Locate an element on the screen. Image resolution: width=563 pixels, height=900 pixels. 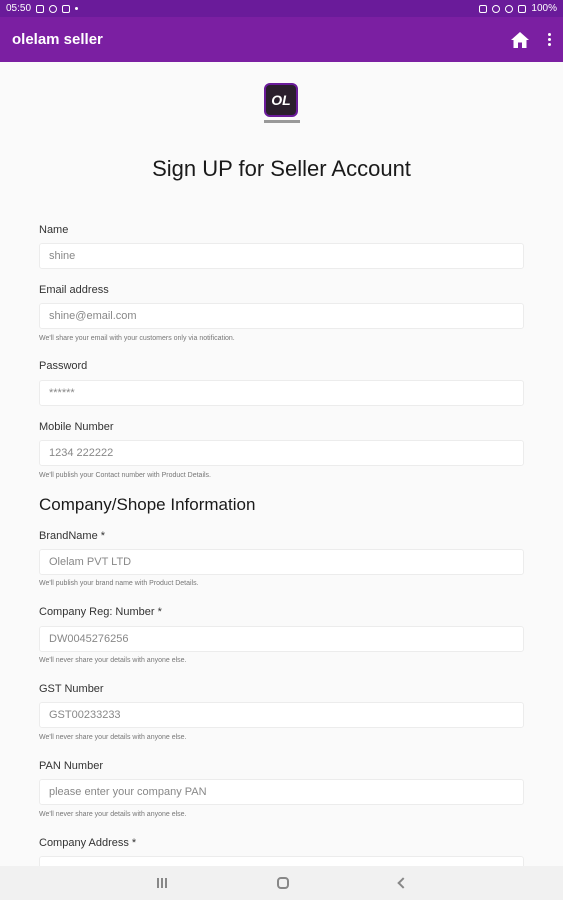
mute-icon is located at coordinates (483, 8).